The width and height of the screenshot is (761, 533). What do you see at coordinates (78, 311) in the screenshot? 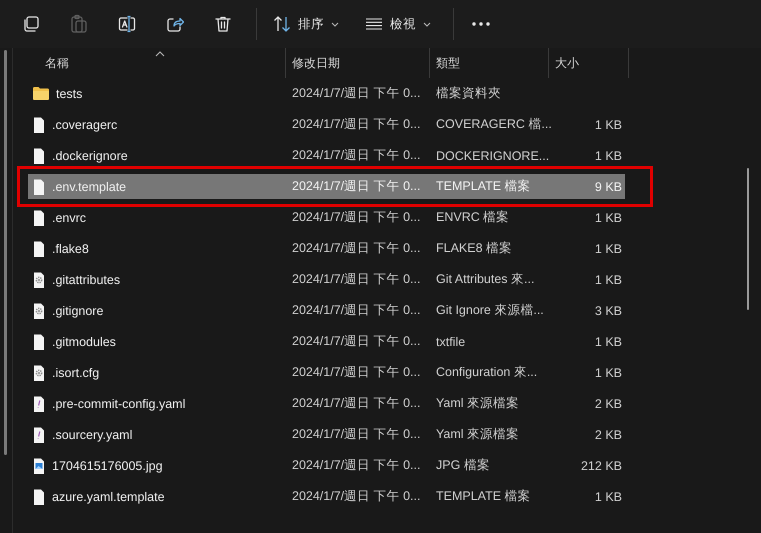
I see `file-name: .gitignore` at bounding box center [78, 311].